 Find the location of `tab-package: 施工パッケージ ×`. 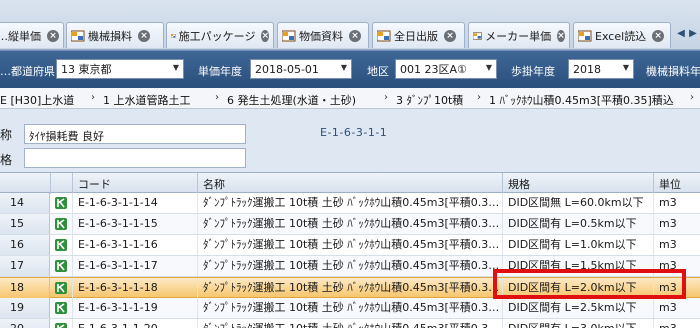

tab-package: 施工パッケージ × is located at coordinates (220, 35).